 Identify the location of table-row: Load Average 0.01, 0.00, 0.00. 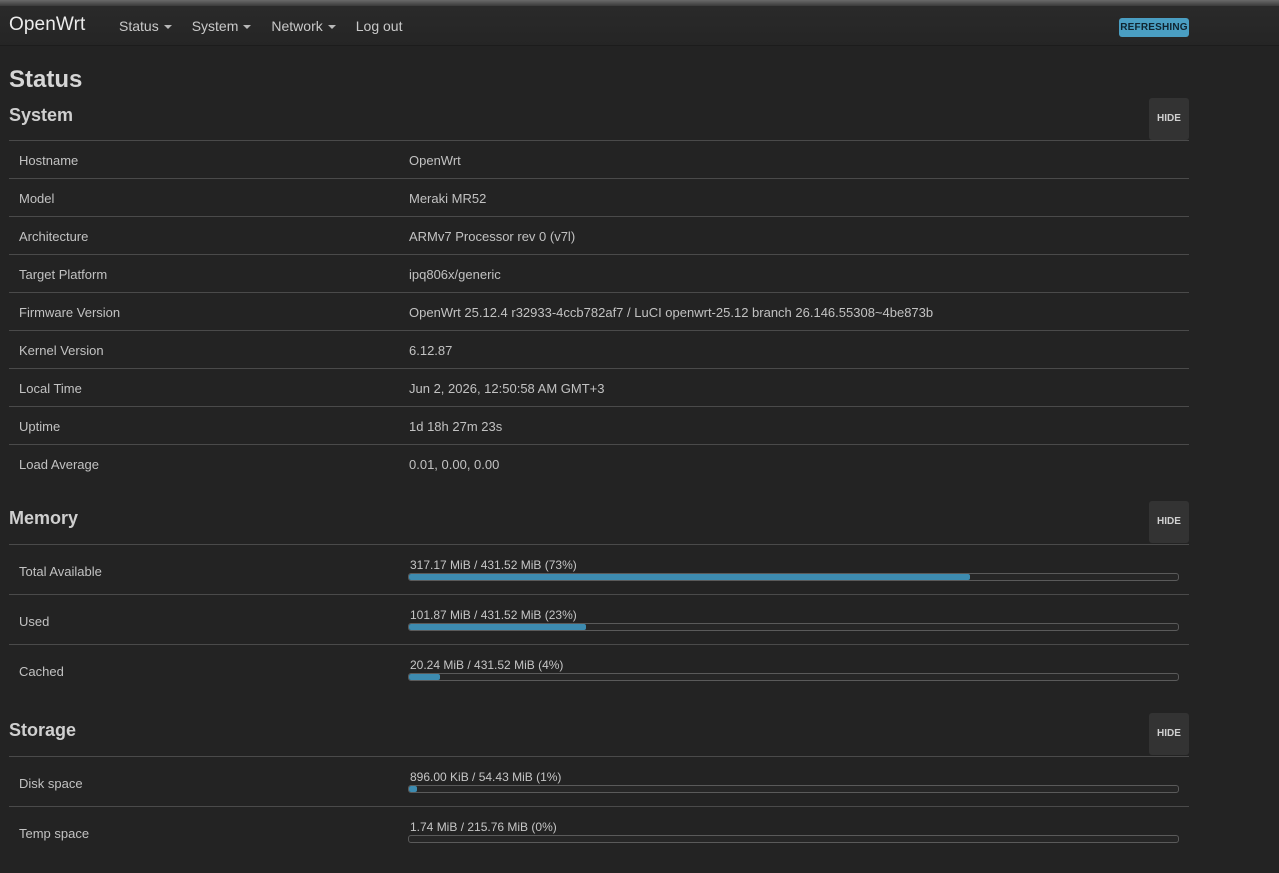
(599, 464).